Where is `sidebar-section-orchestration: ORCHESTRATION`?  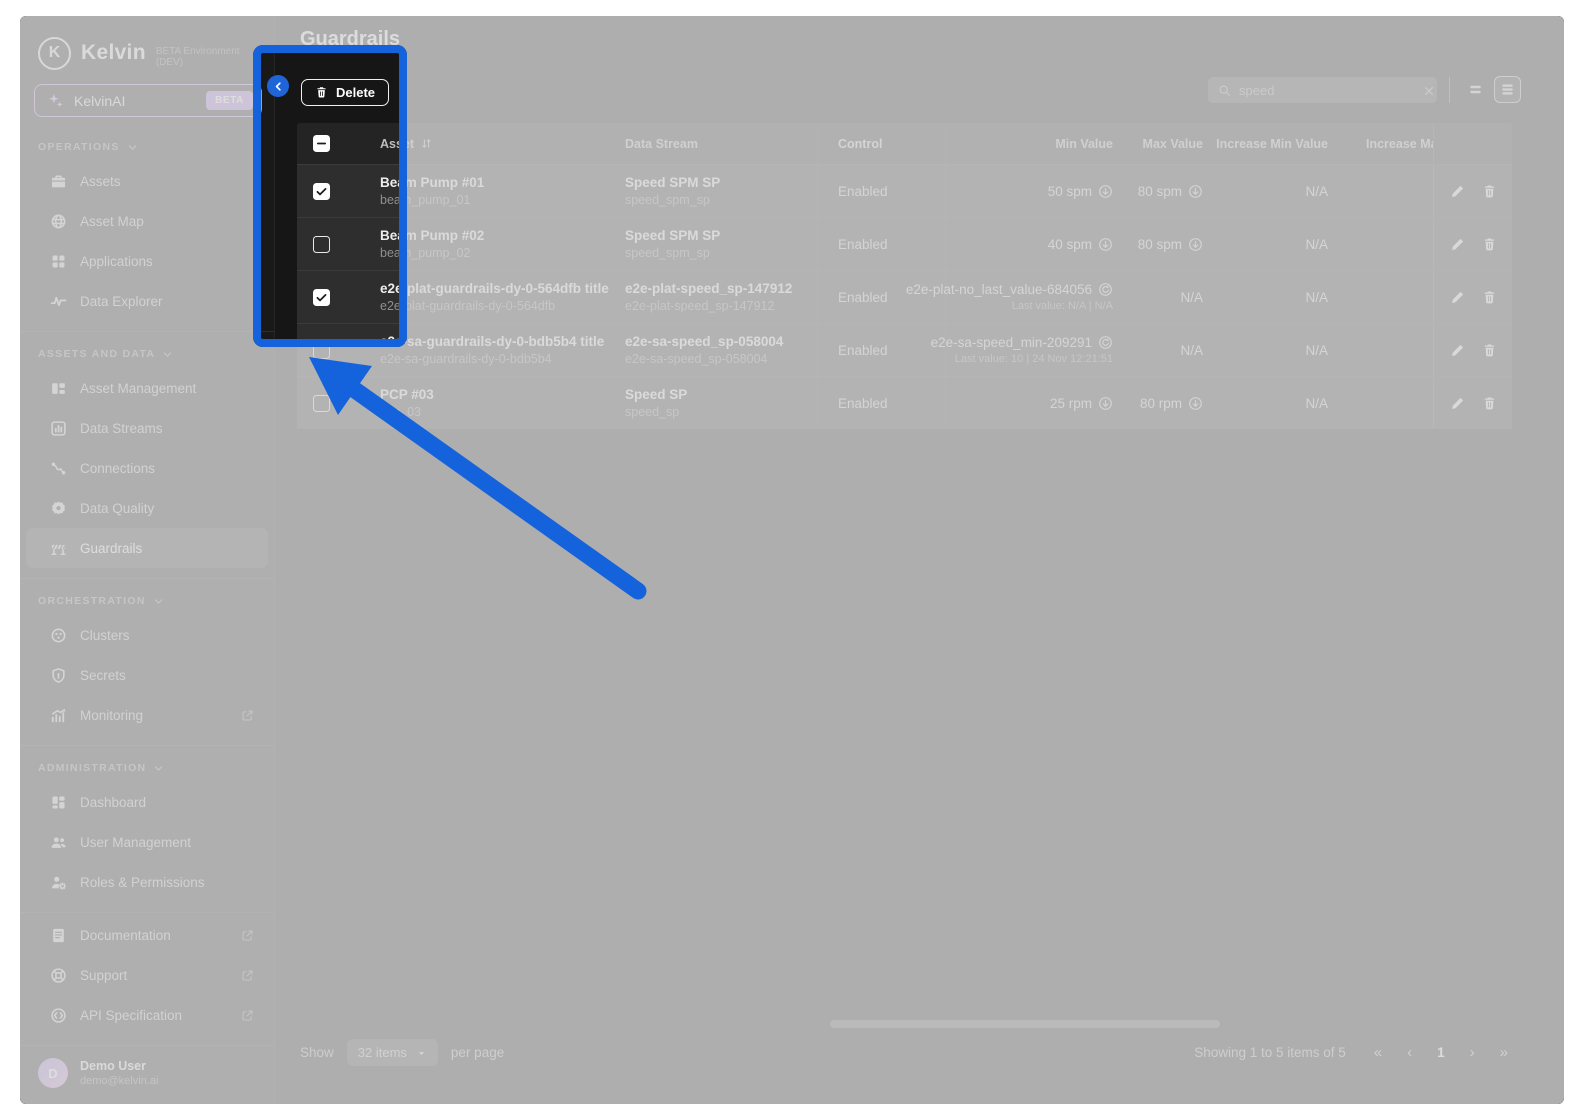 sidebar-section-orchestration: ORCHESTRATION is located at coordinates (147, 598).